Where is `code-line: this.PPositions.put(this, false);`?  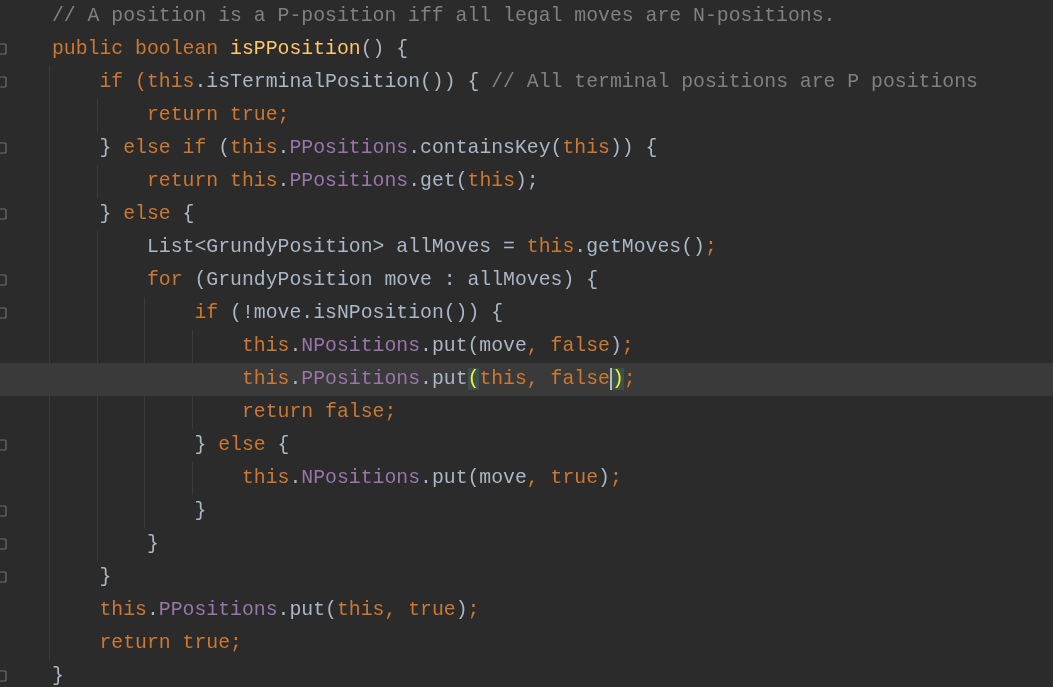
code-line: this.PPositions.put(this, false); is located at coordinates (438, 379).